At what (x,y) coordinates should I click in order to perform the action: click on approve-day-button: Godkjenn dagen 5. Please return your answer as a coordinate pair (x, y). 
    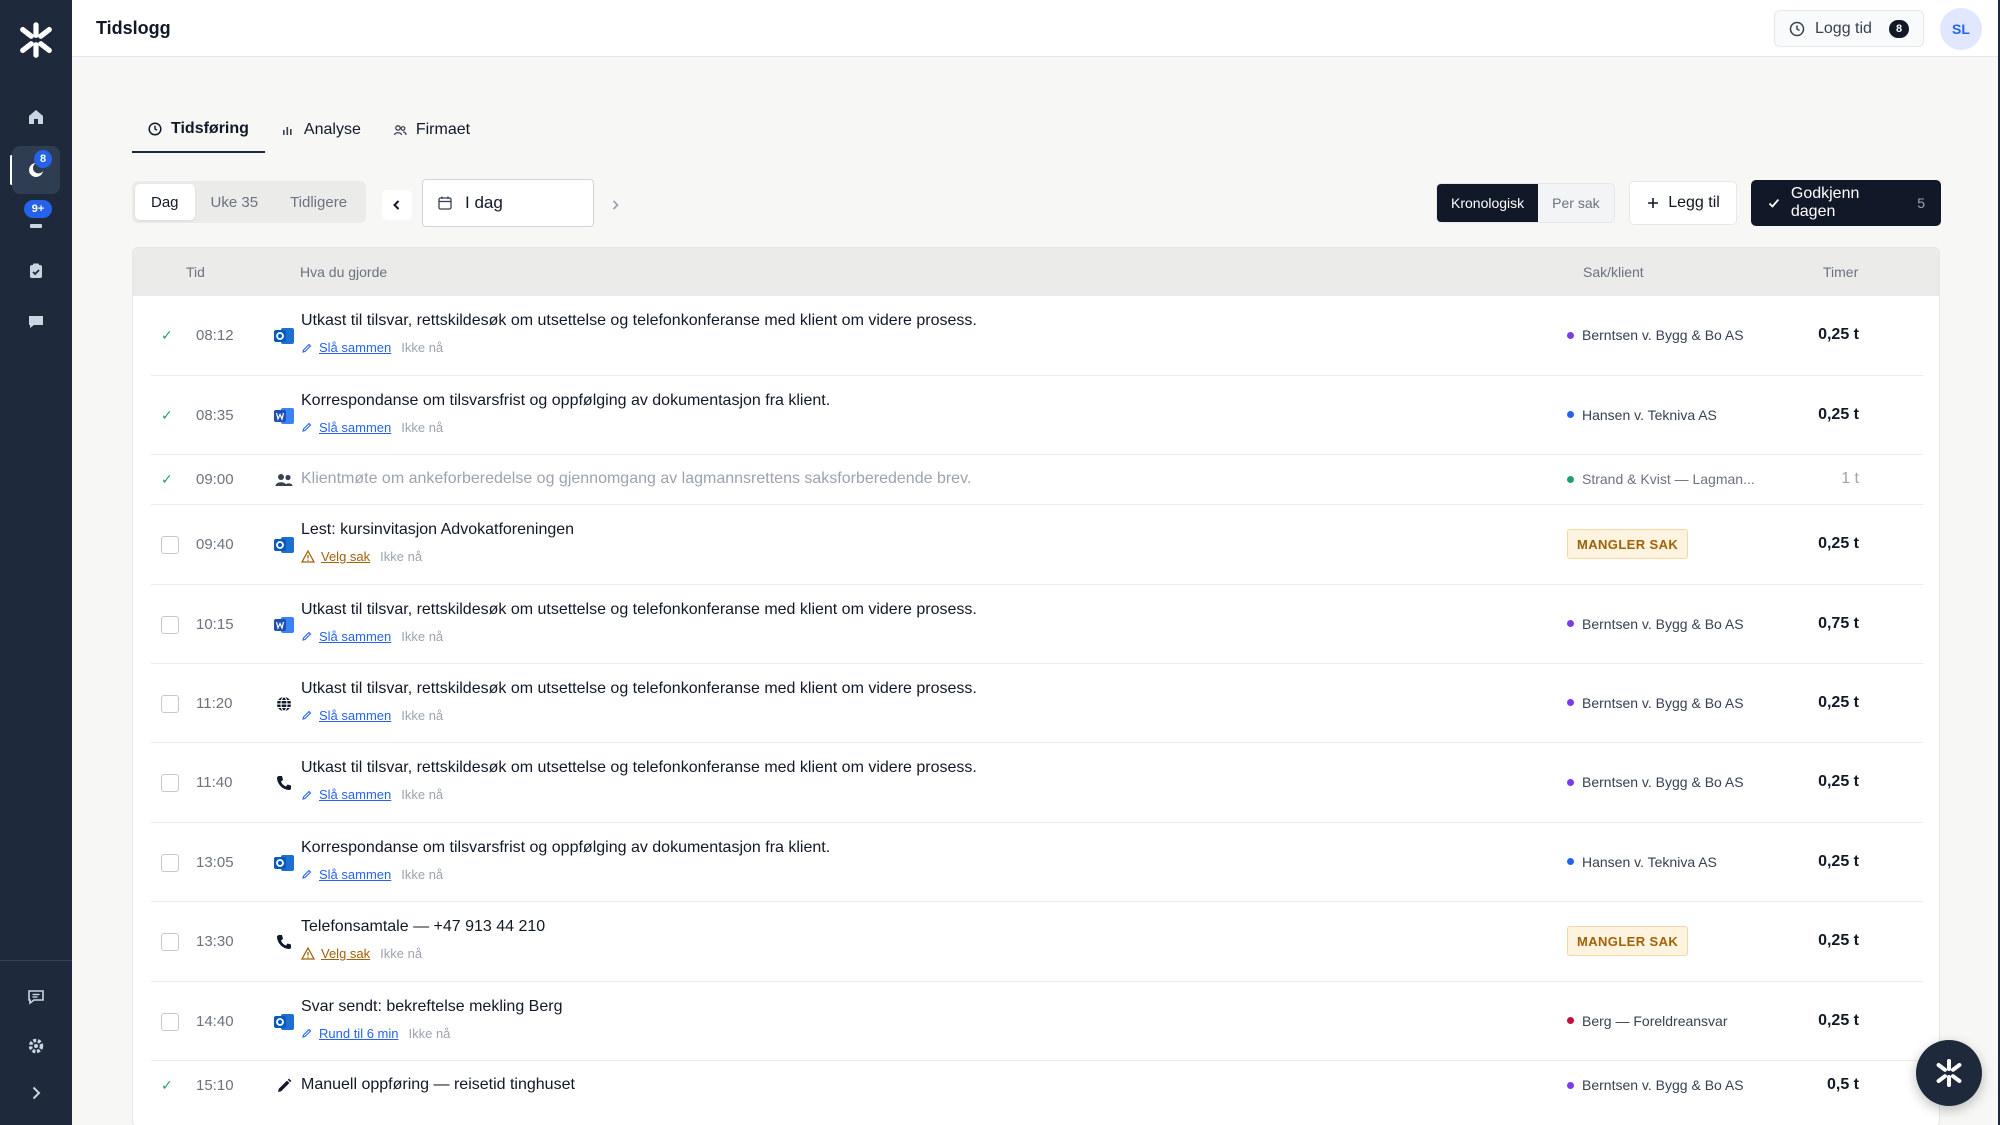
    Looking at the image, I should click on (1846, 203).